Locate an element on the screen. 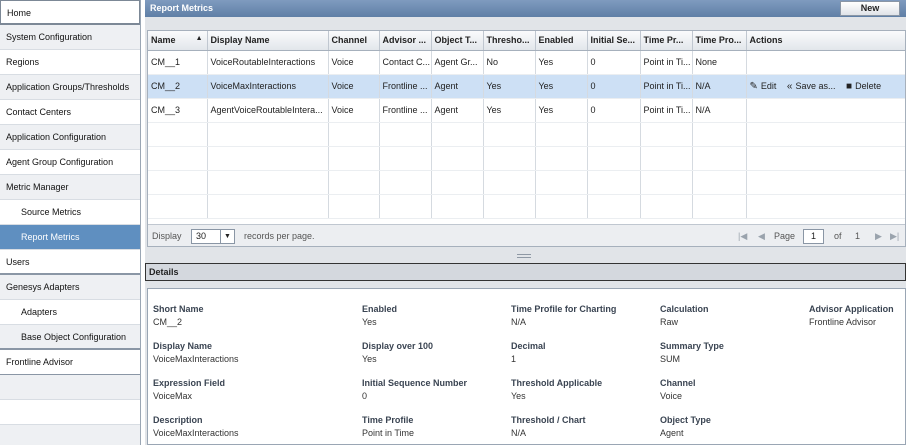 The height and width of the screenshot is (445, 906). page-size-select: 30 ▼ is located at coordinates (213, 236).